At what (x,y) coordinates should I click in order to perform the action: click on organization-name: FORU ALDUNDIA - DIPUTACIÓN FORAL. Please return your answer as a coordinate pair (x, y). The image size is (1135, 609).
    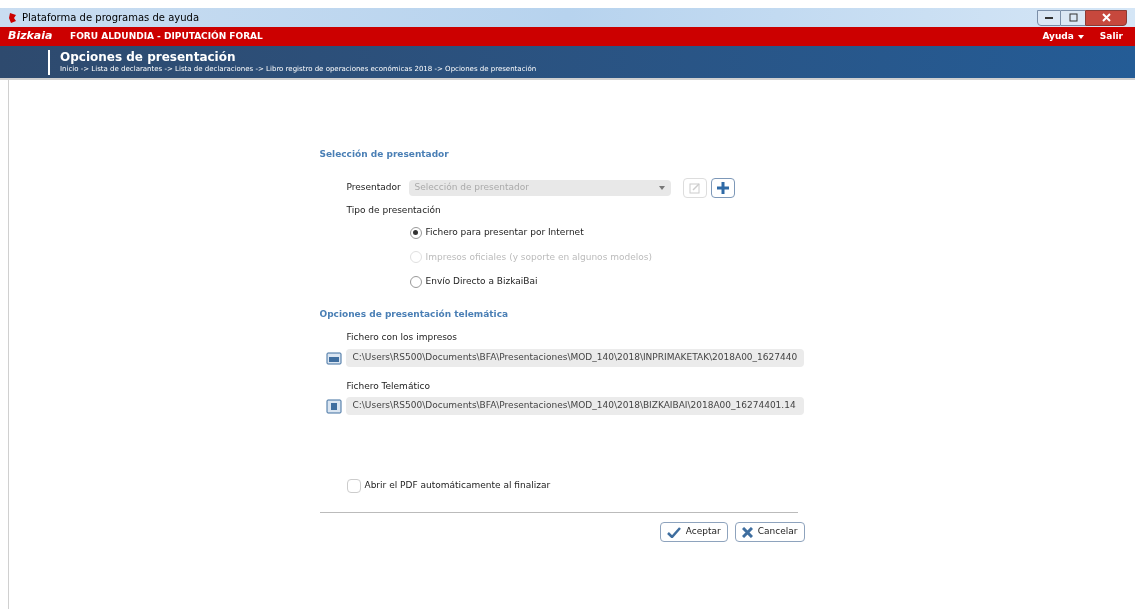
    Looking at the image, I should click on (166, 36).